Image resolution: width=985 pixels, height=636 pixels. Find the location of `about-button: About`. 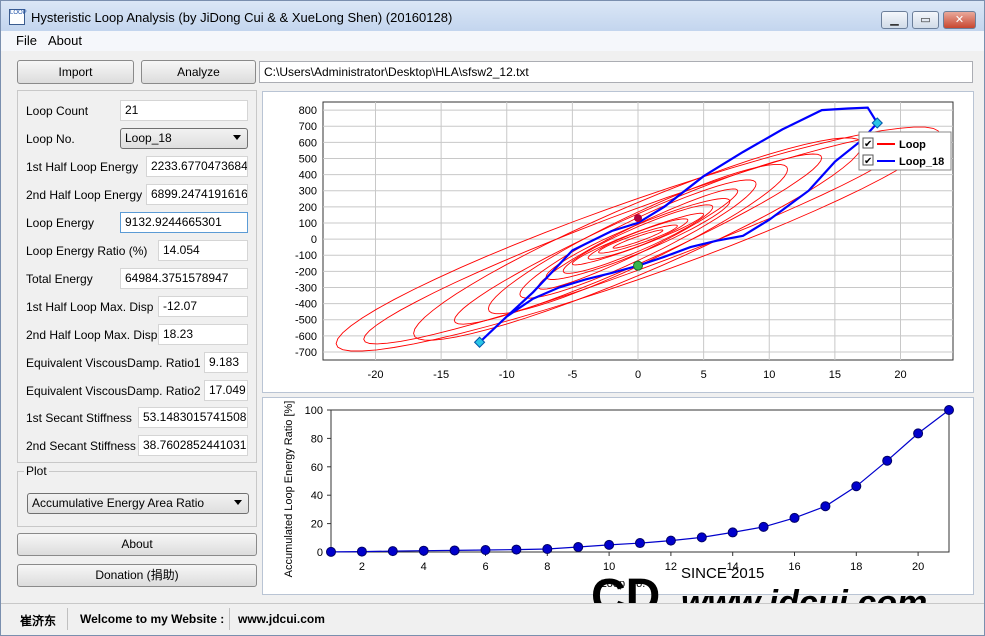

about-button: About is located at coordinates (137, 544).